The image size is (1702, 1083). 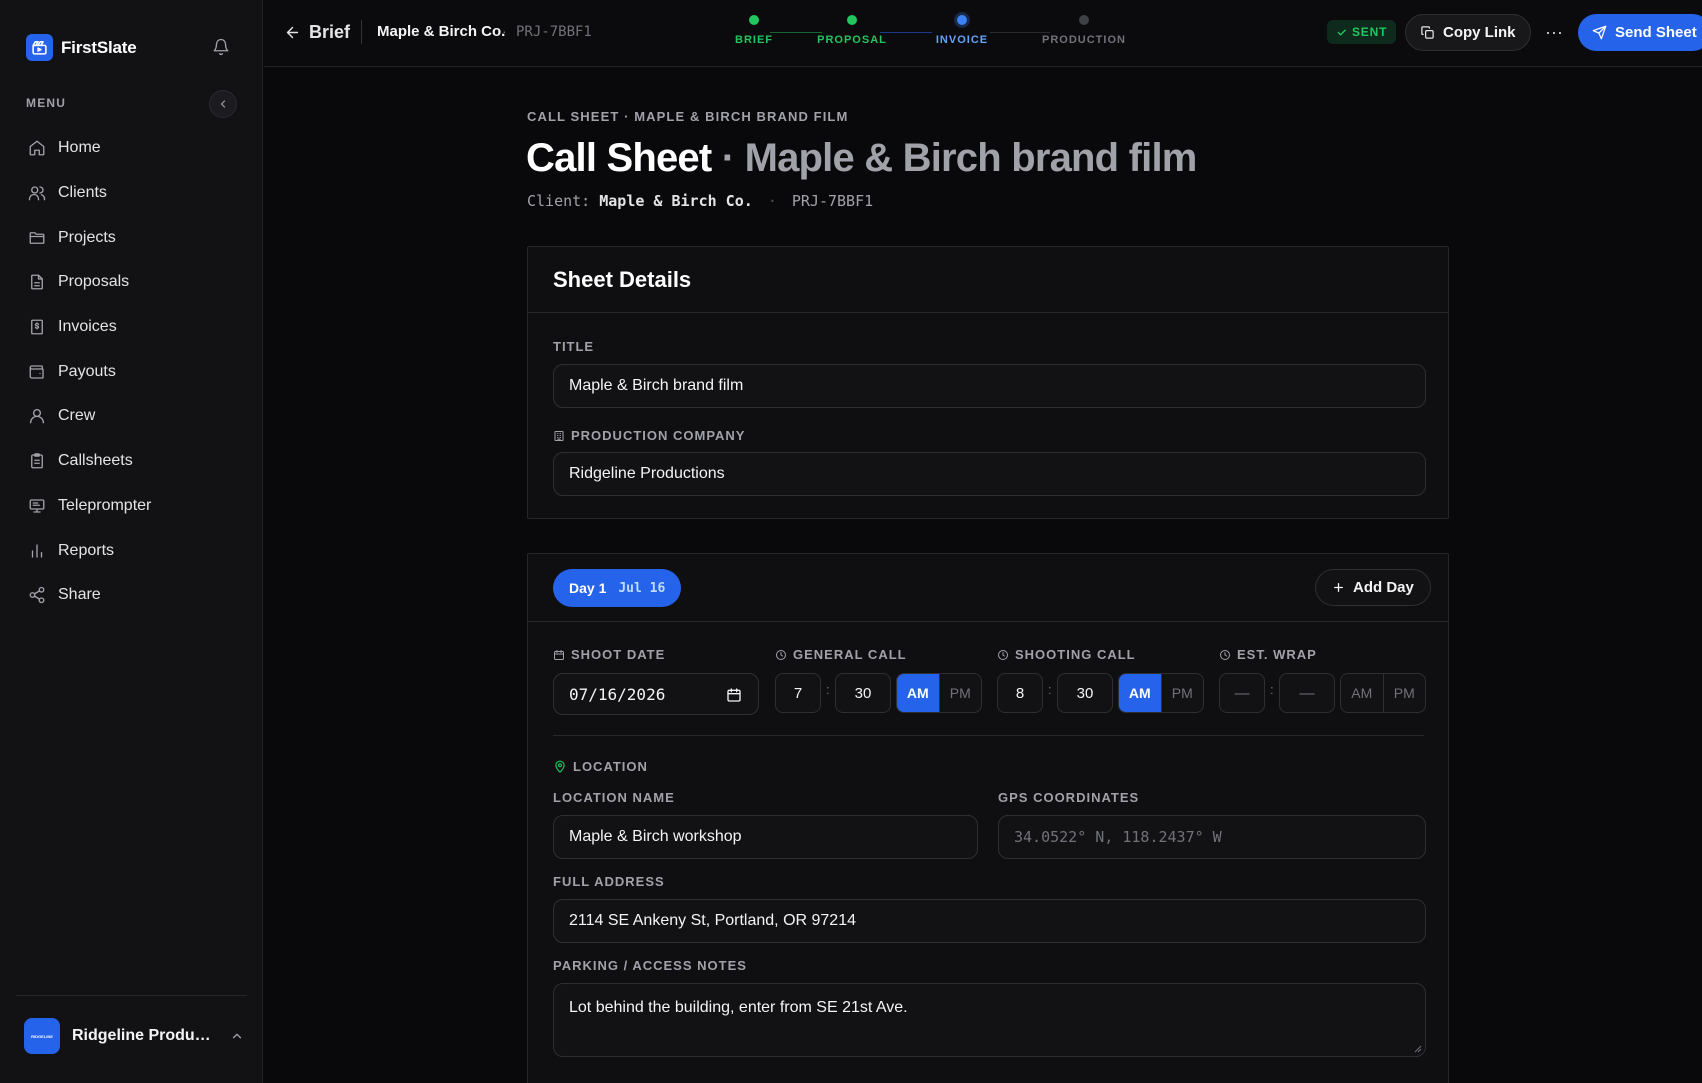 I want to click on sidebar-item-crew: Crew, so click(x=131, y=416).